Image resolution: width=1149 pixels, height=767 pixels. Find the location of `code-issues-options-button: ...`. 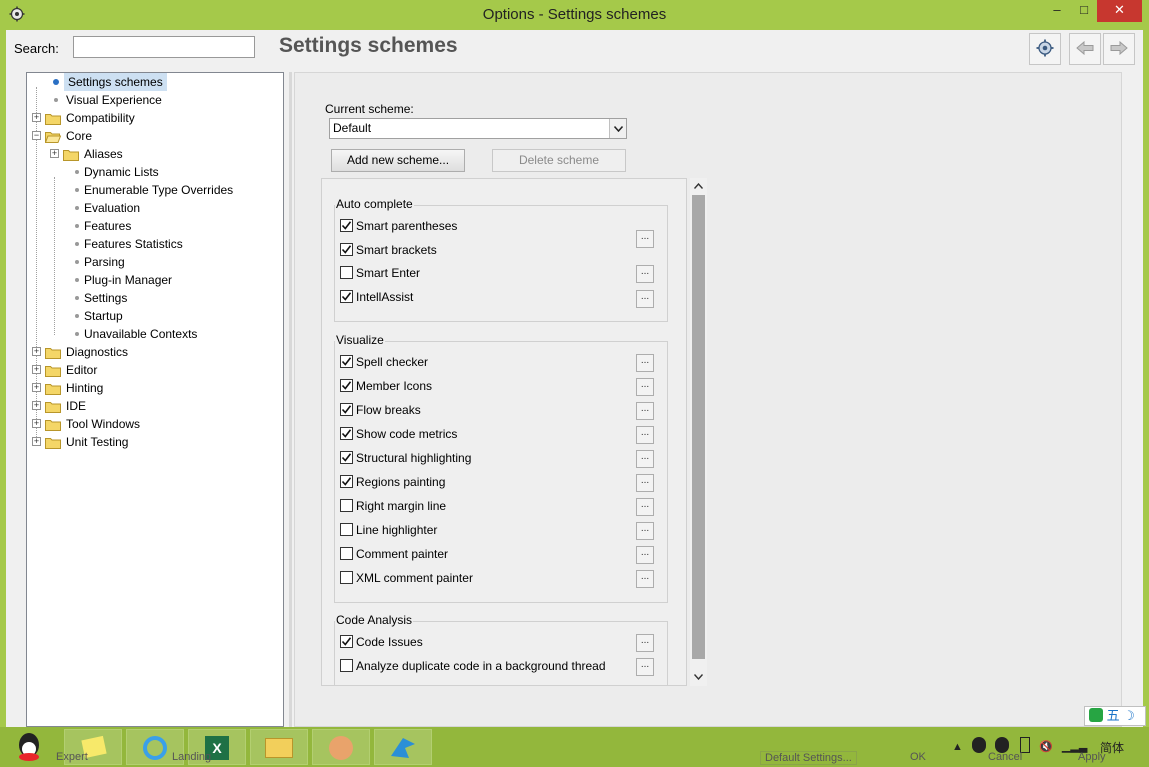

code-issues-options-button: ... is located at coordinates (645, 643).